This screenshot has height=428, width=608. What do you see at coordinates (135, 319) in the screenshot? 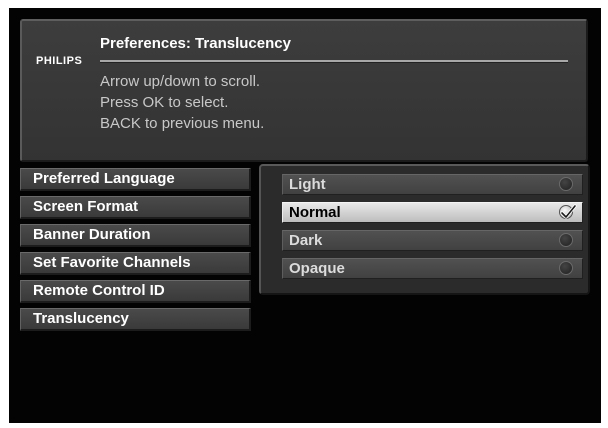
I see `menu-item-translucency: Translucency` at bounding box center [135, 319].